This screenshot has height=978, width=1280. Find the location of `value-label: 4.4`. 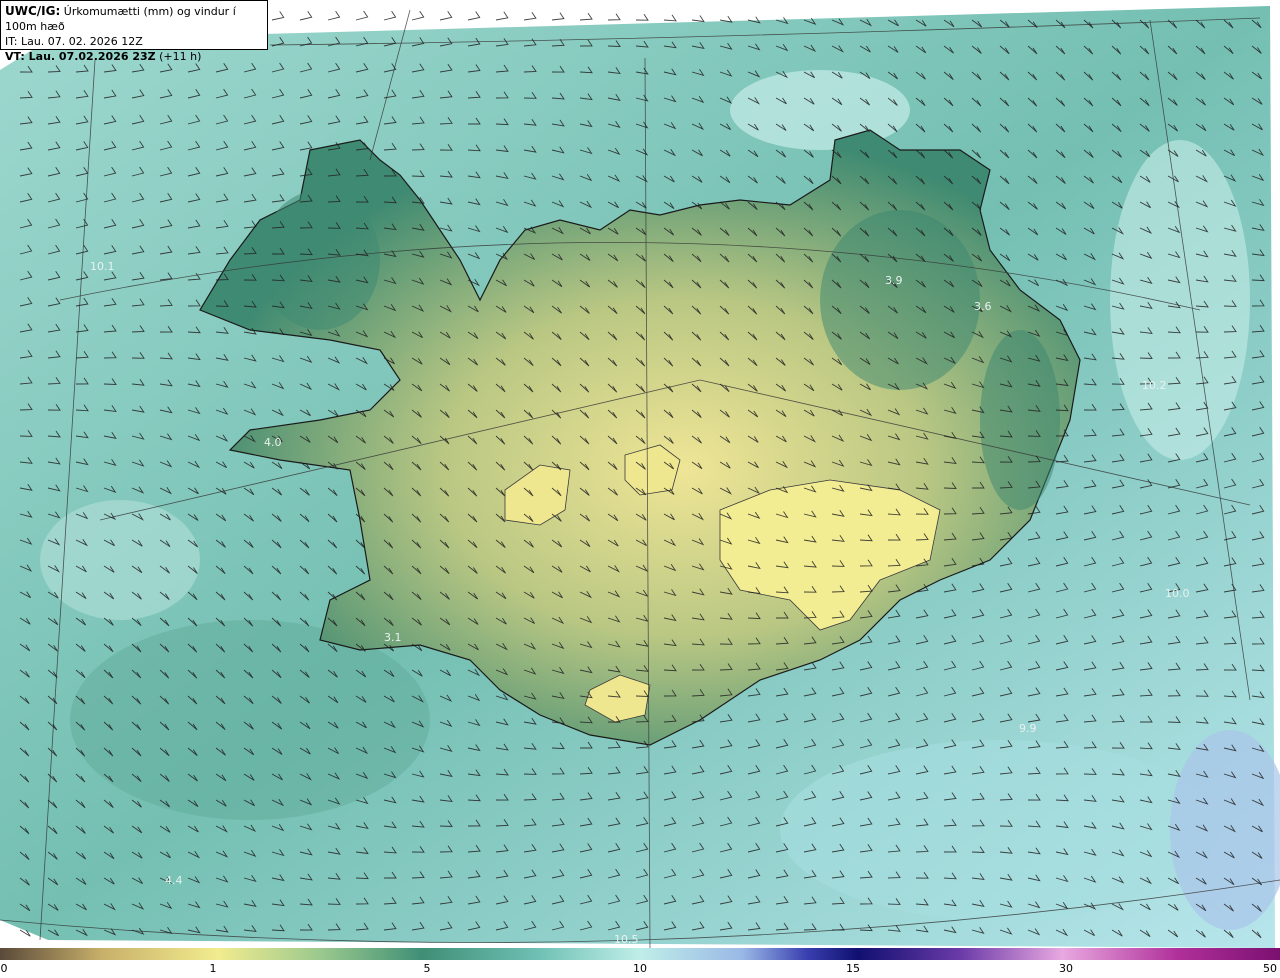

value-label: 4.4 is located at coordinates (174, 880).